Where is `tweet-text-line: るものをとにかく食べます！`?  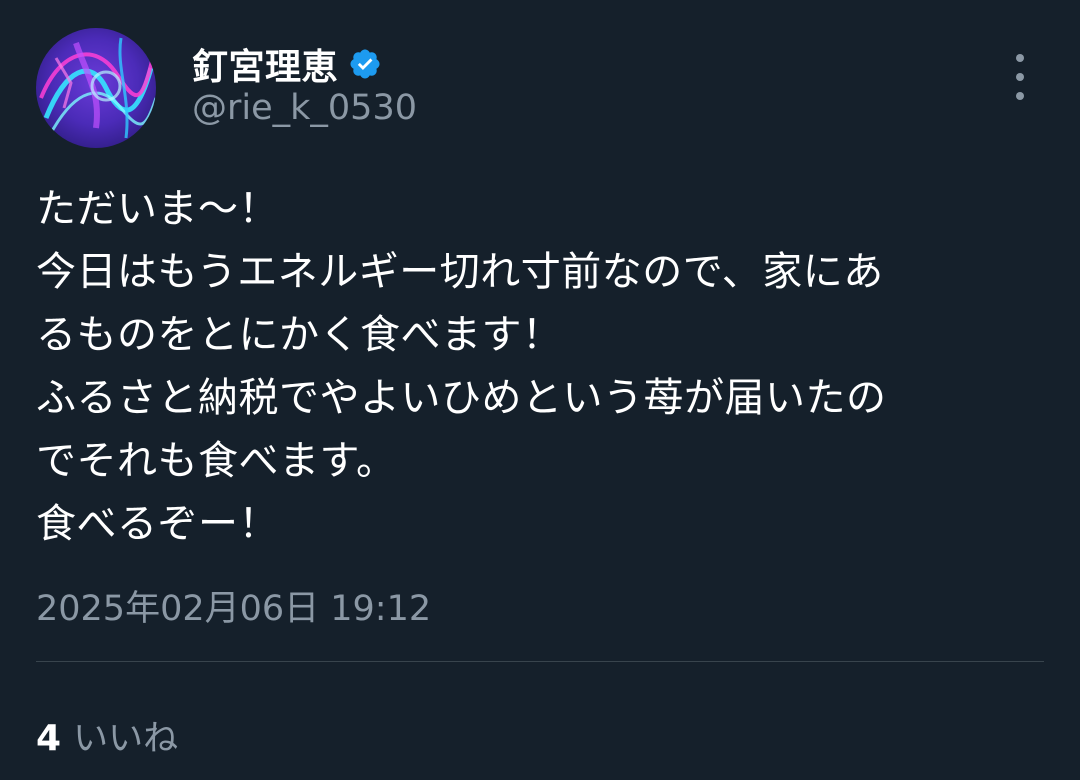 tweet-text-line: るものをとにかく食べます！ is located at coordinates (299, 335).